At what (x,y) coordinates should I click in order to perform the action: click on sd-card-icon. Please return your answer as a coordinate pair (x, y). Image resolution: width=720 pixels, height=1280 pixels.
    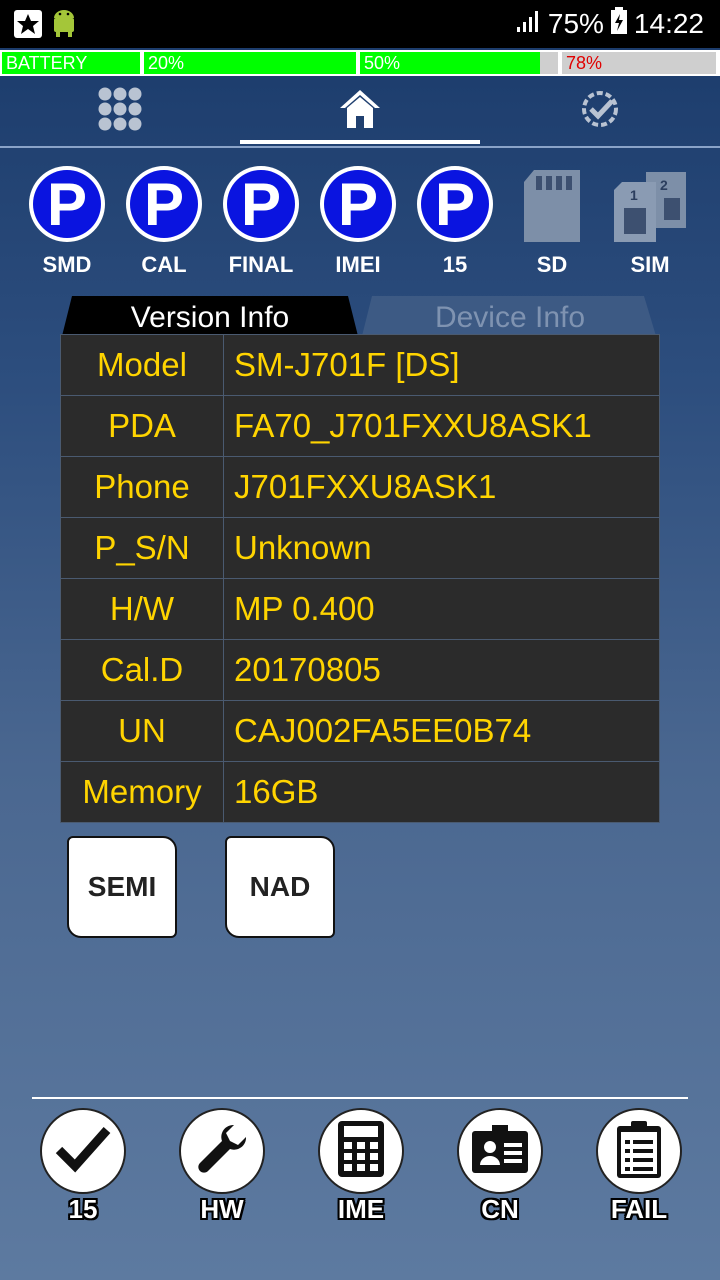
    Looking at the image, I should click on (552, 208).